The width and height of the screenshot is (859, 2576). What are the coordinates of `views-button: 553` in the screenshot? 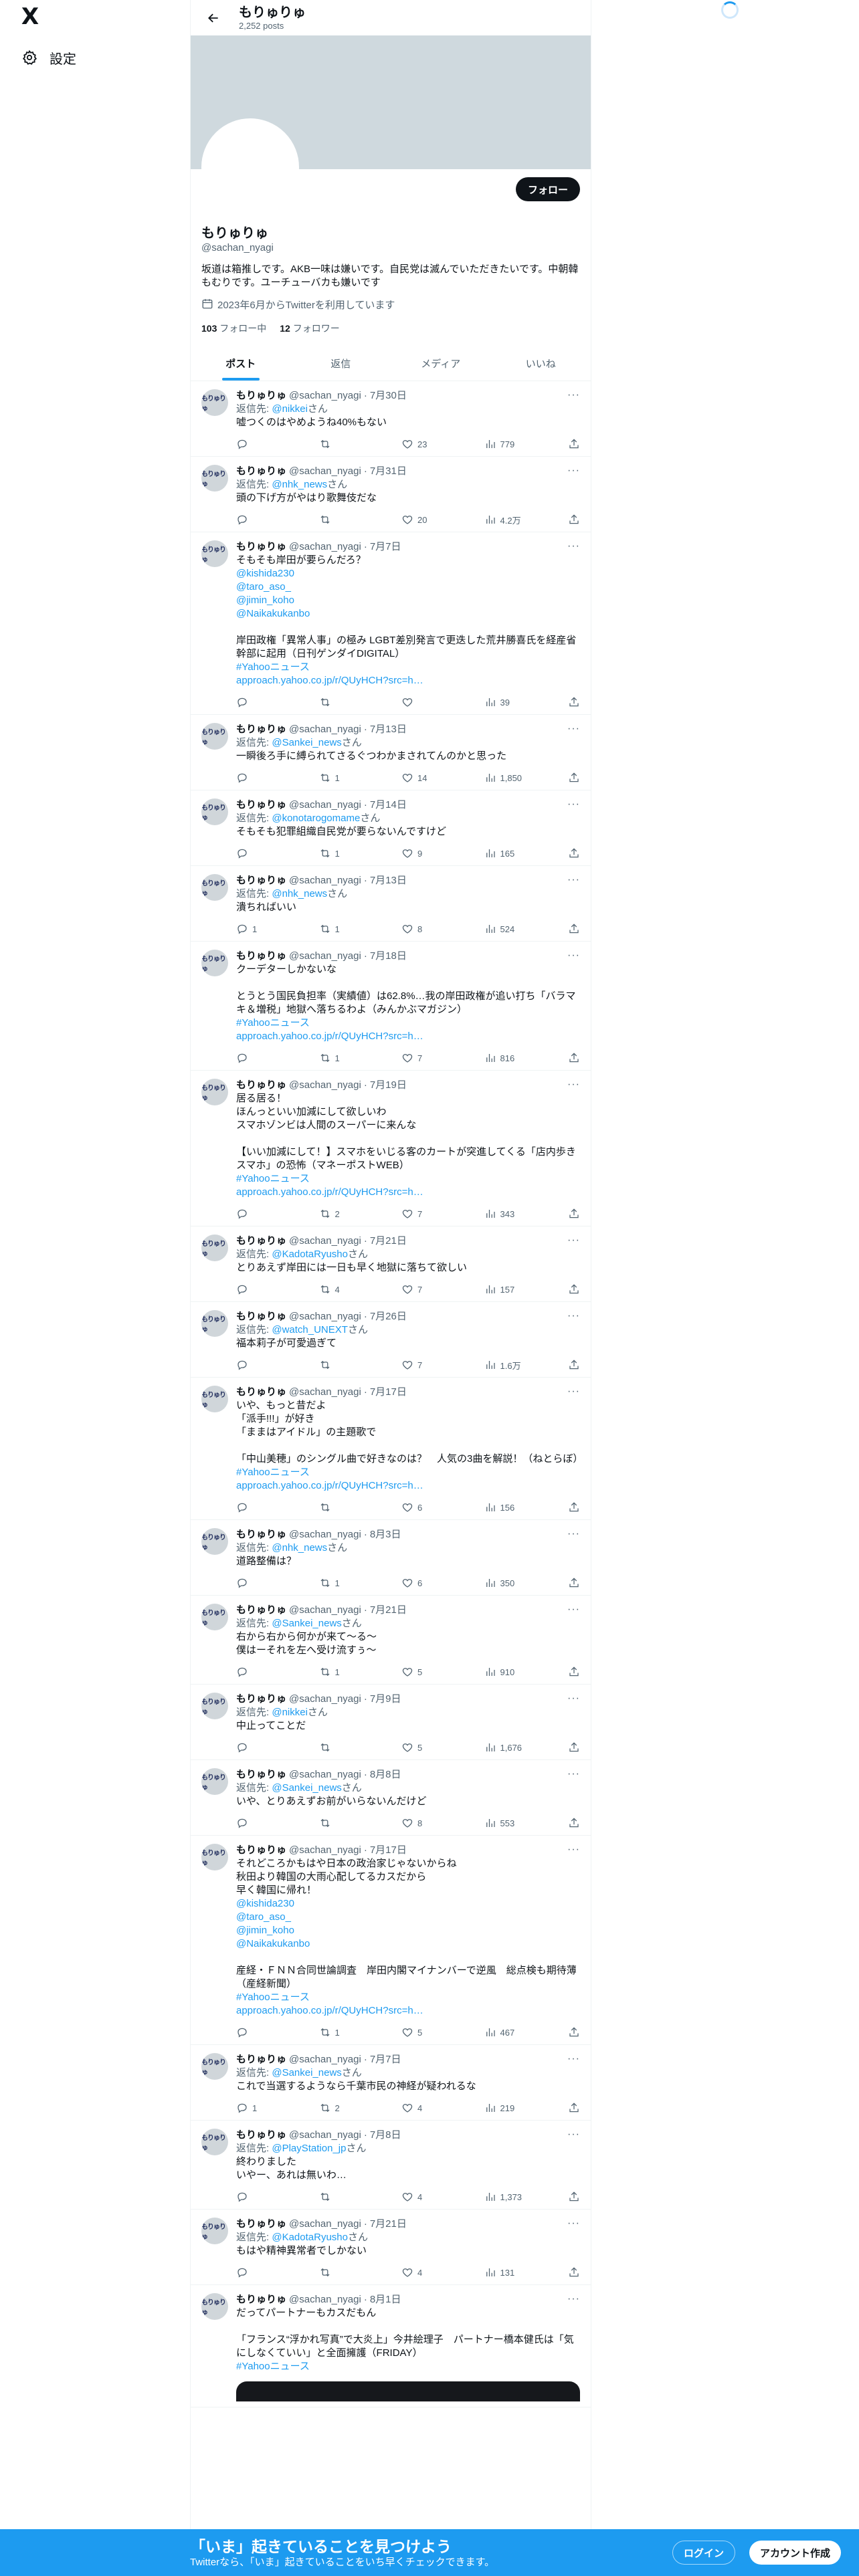 It's located at (504, 1823).